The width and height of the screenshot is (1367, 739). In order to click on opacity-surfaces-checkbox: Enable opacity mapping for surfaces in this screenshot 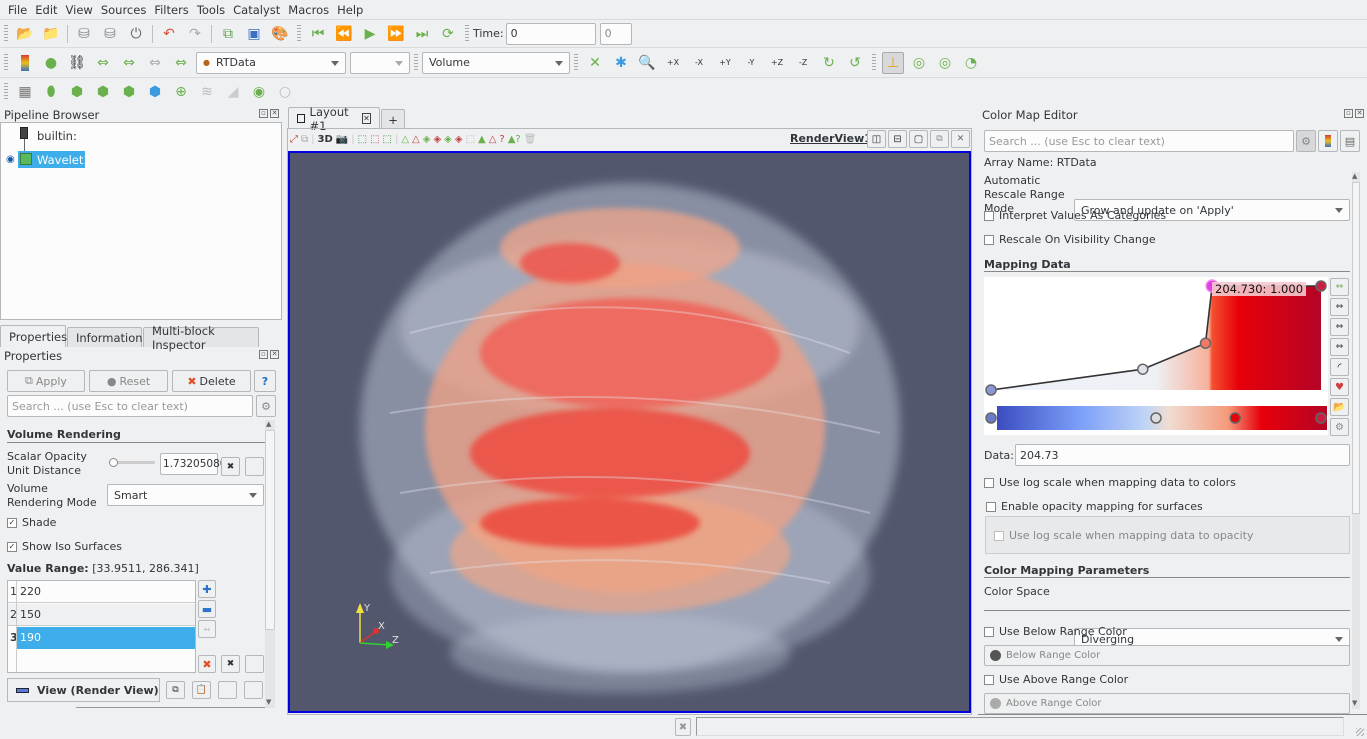, I will do `click(1094, 506)`.